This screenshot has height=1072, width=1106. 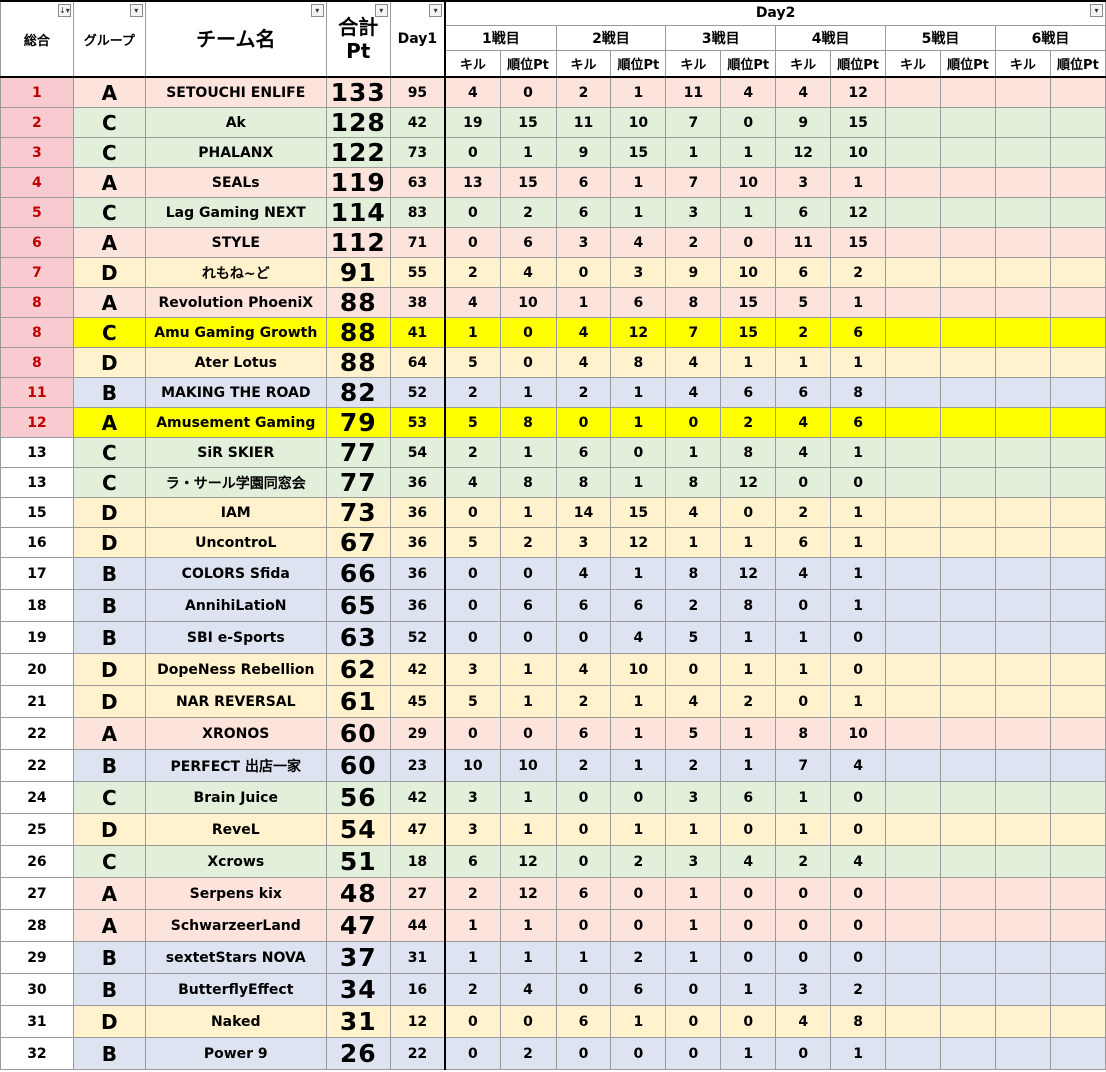 I want to click on header-rank: 総合 ↓▾, so click(x=37, y=39).